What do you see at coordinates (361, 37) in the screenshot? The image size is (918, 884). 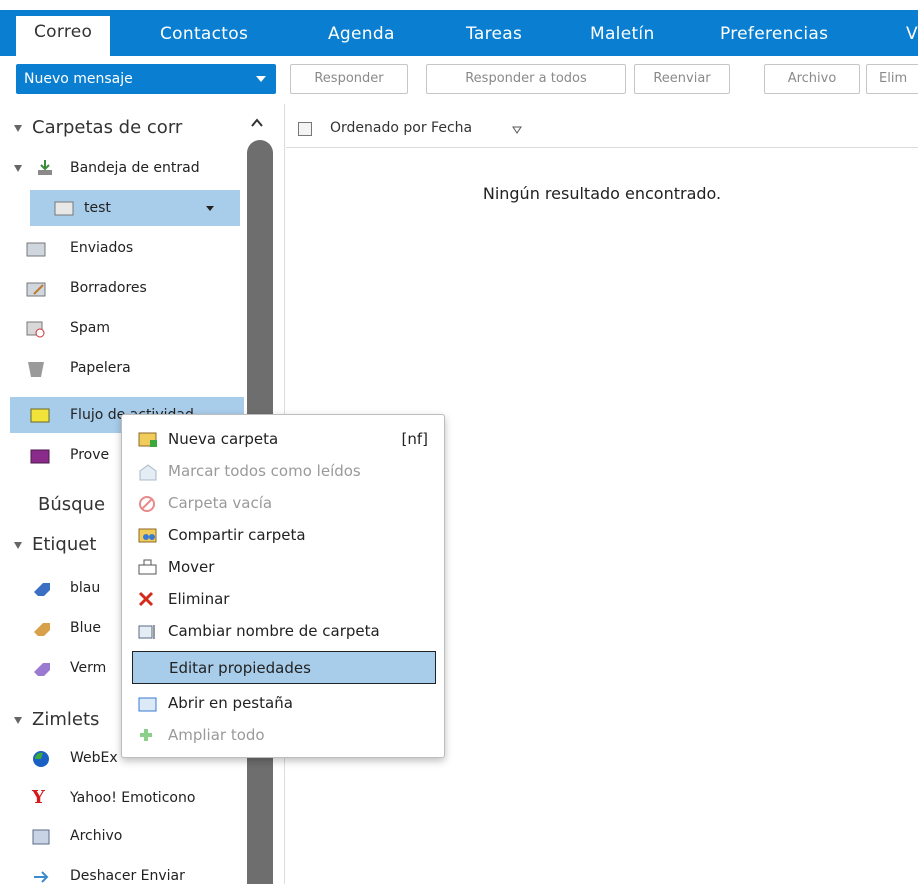 I see `tab-agenda: Agenda` at bounding box center [361, 37].